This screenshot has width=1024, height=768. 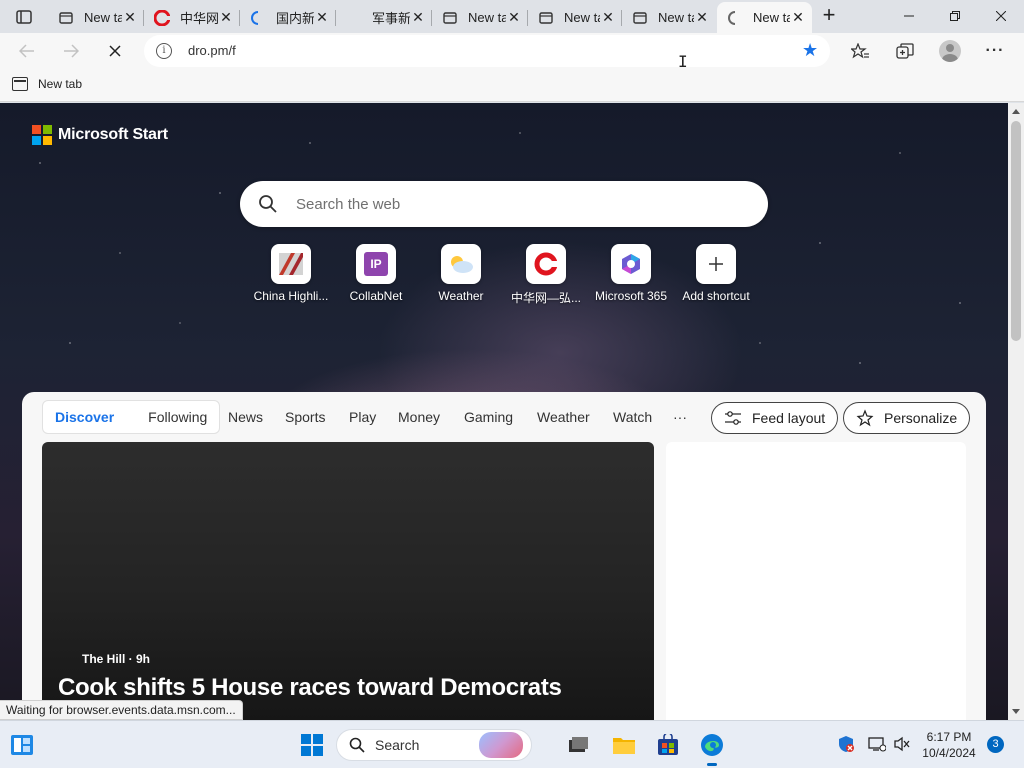 What do you see at coordinates (501, 745) in the screenshot?
I see `search-highlight-image` at bounding box center [501, 745].